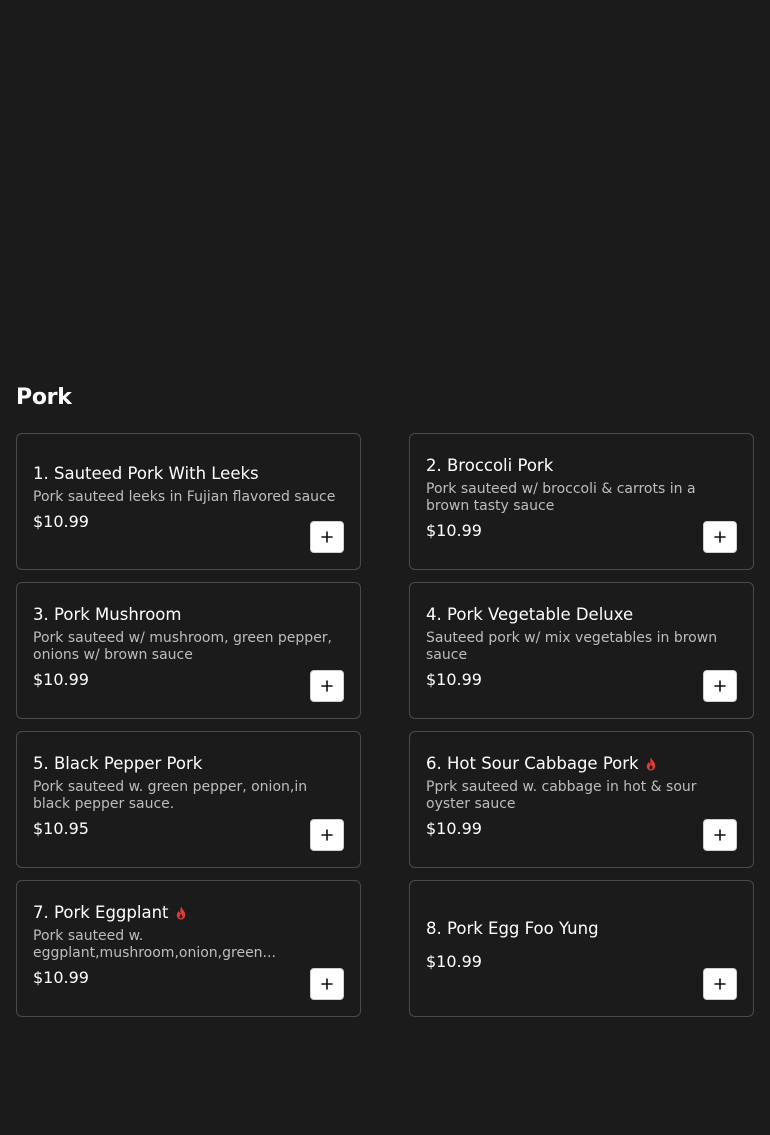 This screenshot has width=770, height=1135. What do you see at coordinates (61, 828) in the screenshot?
I see `item-price: $10.95` at bounding box center [61, 828].